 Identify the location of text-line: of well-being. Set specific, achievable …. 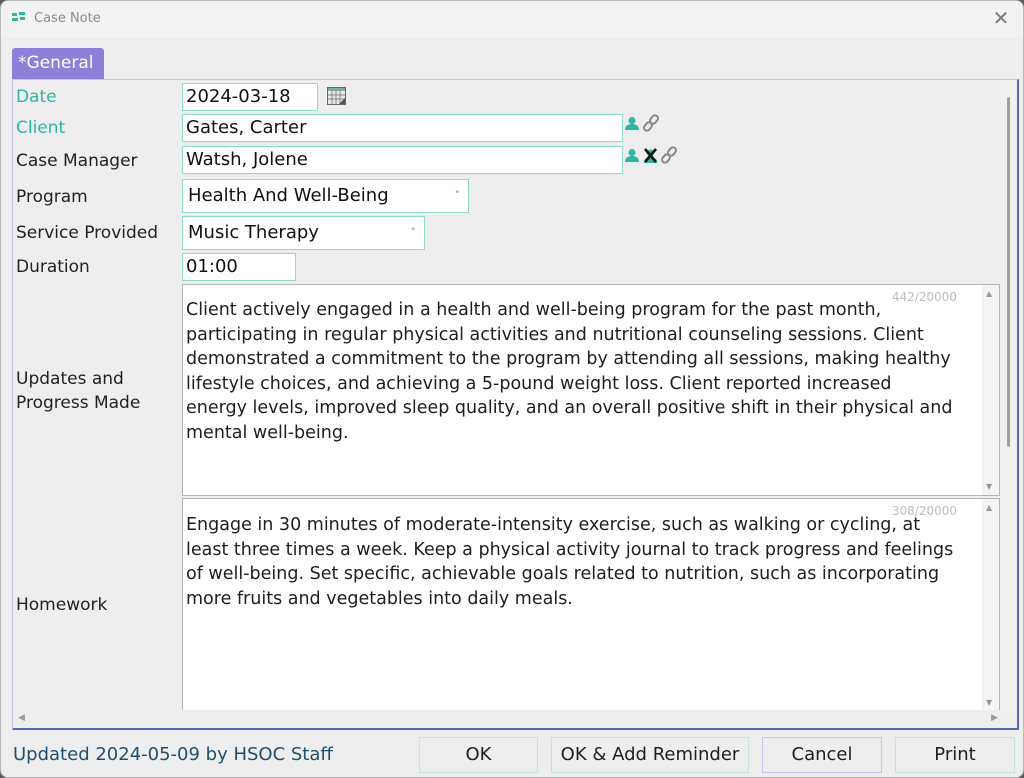
(563, 574).